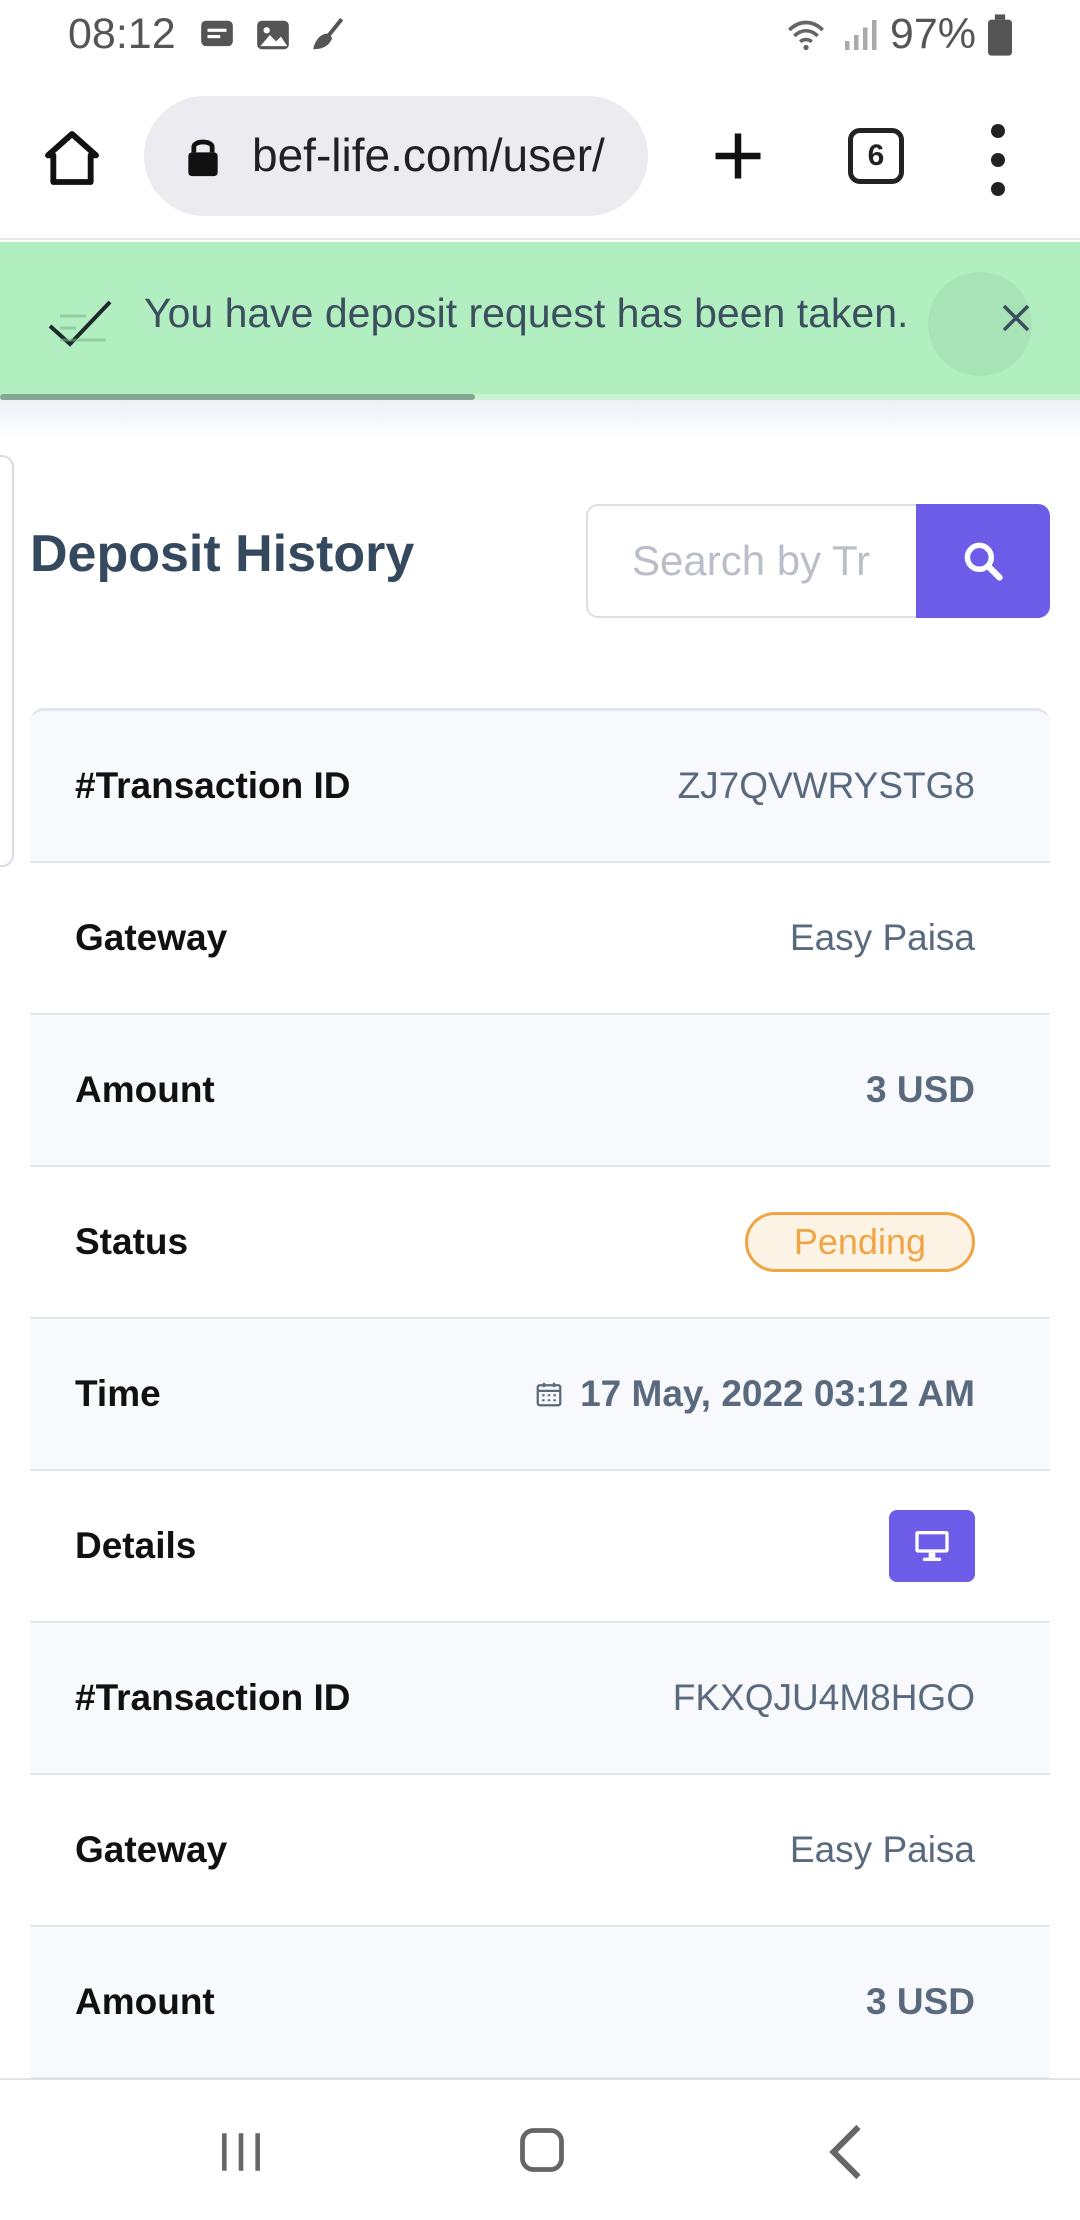  I want to click on status-notification-icons, so click(273, 35).